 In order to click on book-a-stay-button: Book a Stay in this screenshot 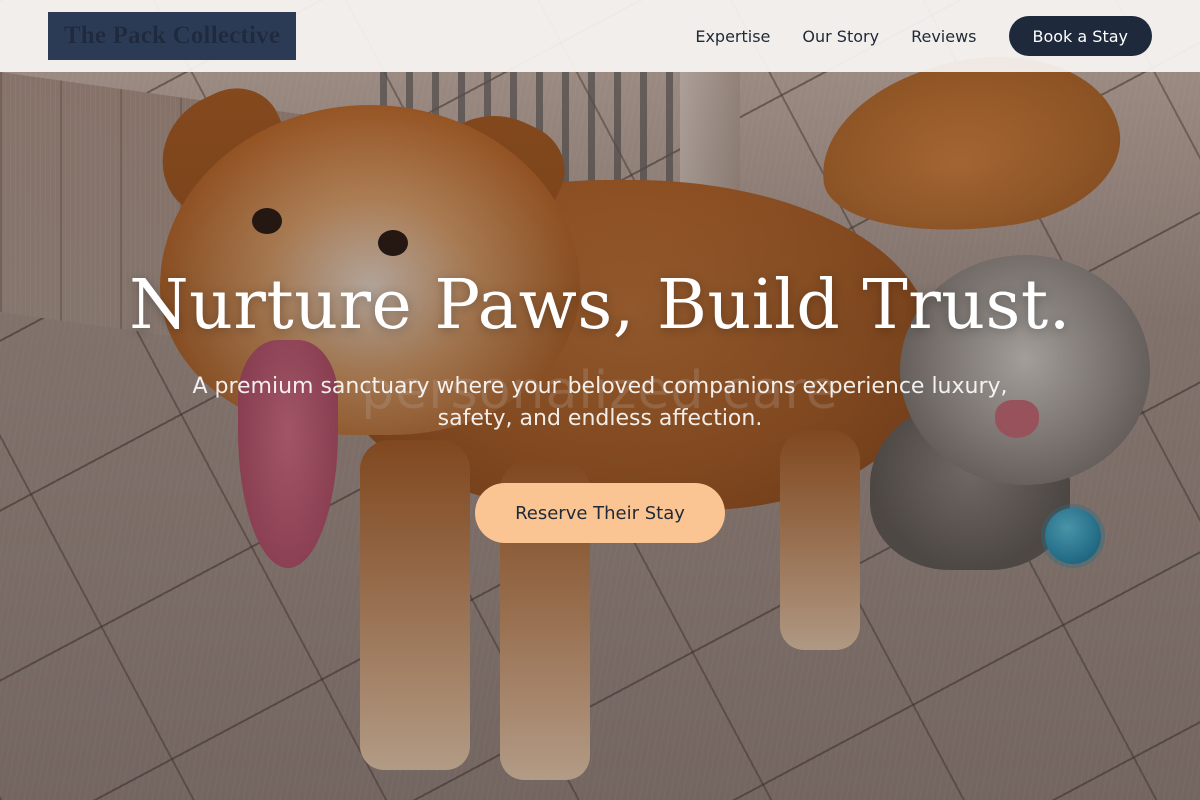, I will do `click(1080, 36)`.